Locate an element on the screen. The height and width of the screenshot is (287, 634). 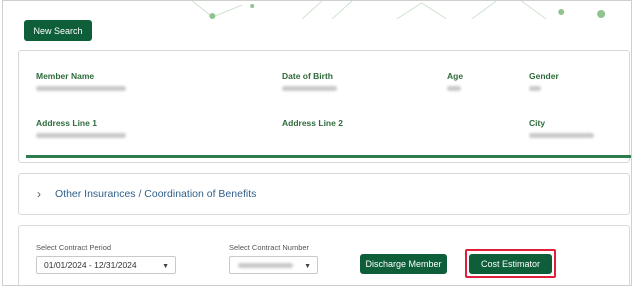
contract-period-value: 01/01/2024 - 12/31/2024 is located at coordinates (90, 265).